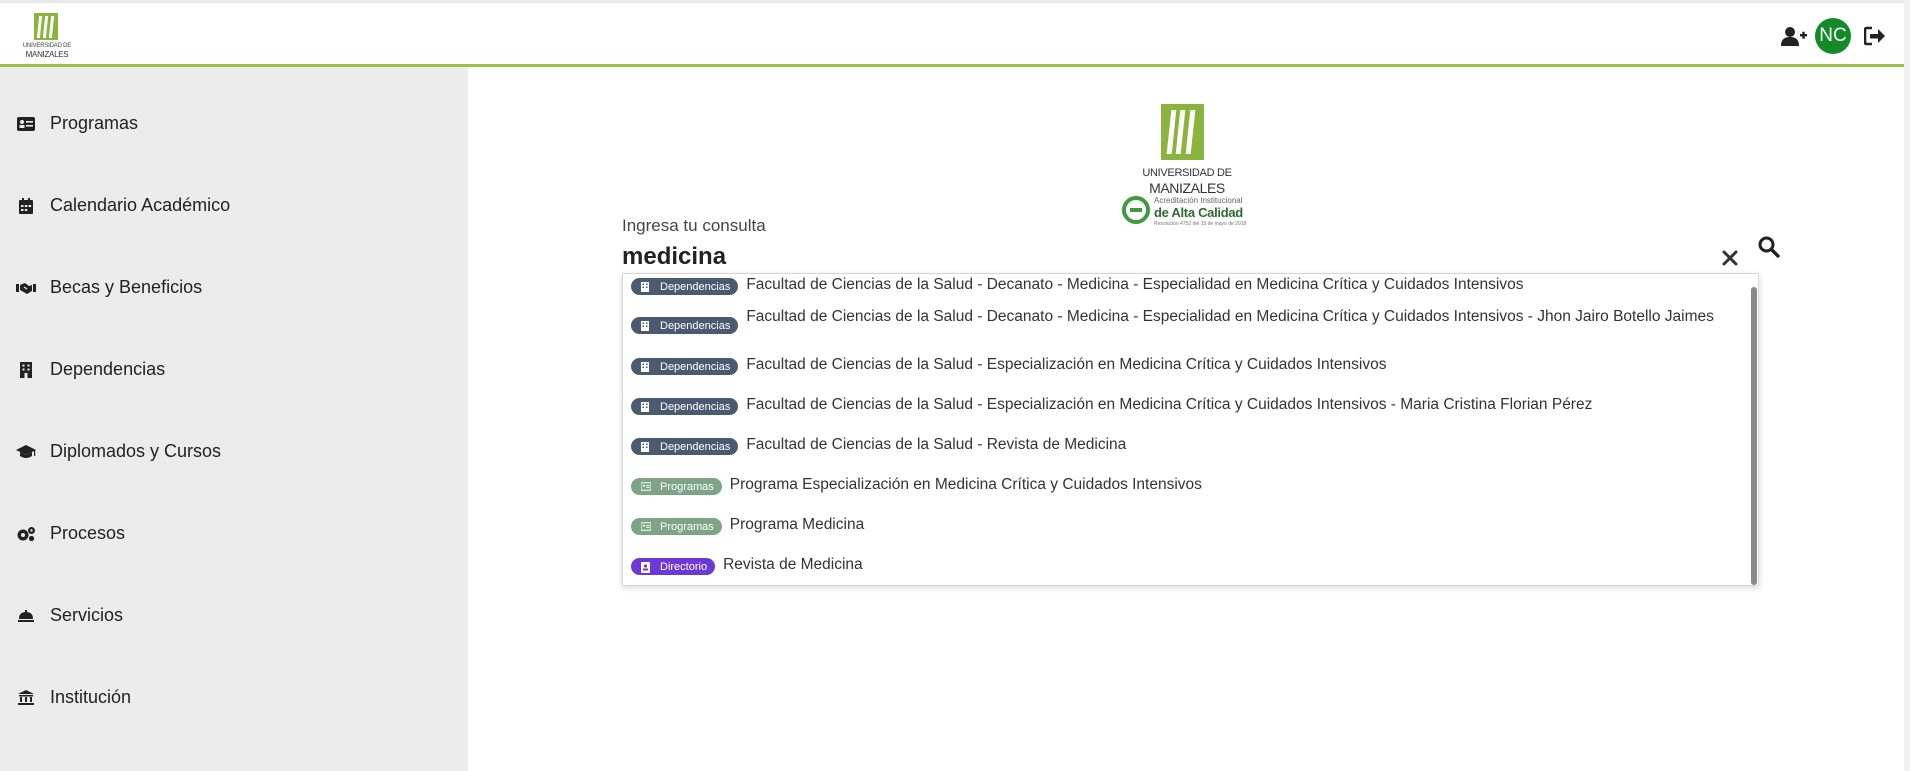  What do you see at coordinates (1794, 36) in the screenshot?
I see `add-user-icon` at bounding box center [1794, 36].